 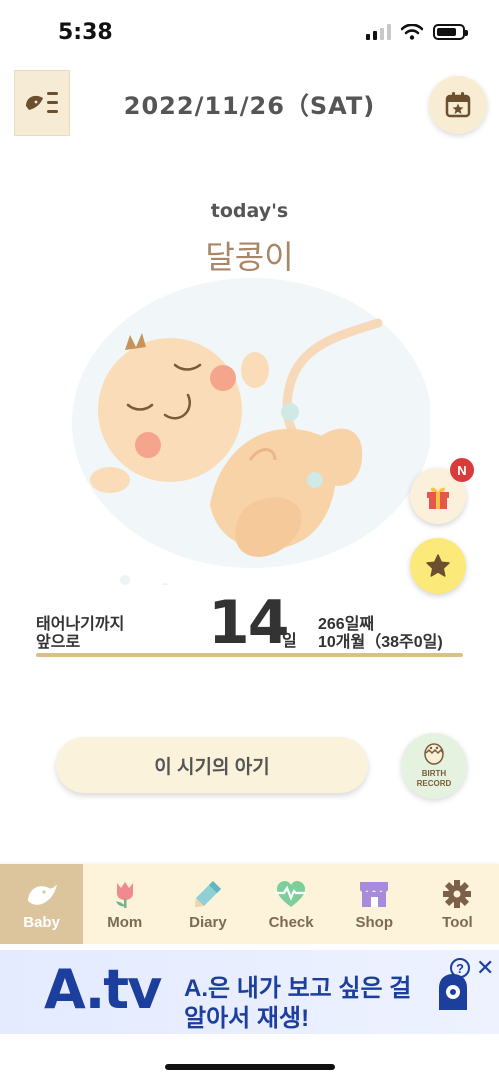 What do you see at coordinates (248, 623) in the screenshot?
I see `countdown-number: 14` at bounding box center [248, 623].